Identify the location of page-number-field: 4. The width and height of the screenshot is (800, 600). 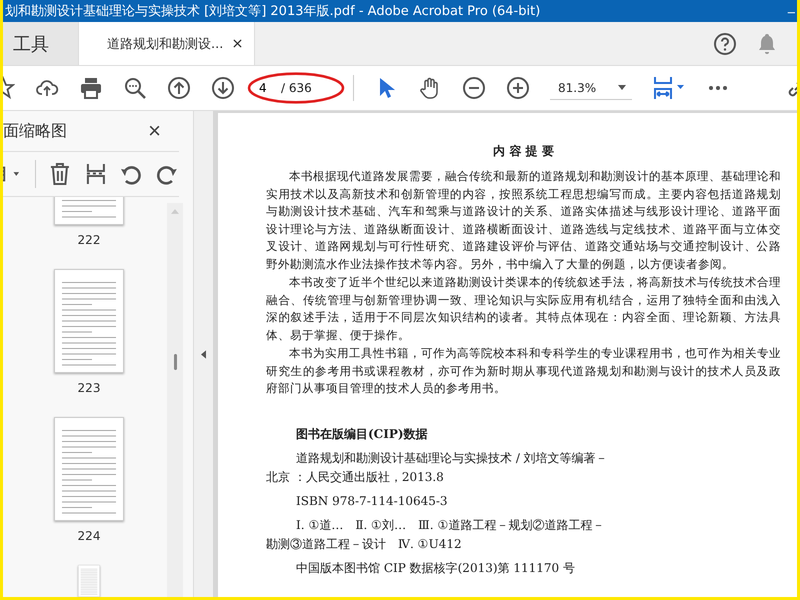
(263, 88).